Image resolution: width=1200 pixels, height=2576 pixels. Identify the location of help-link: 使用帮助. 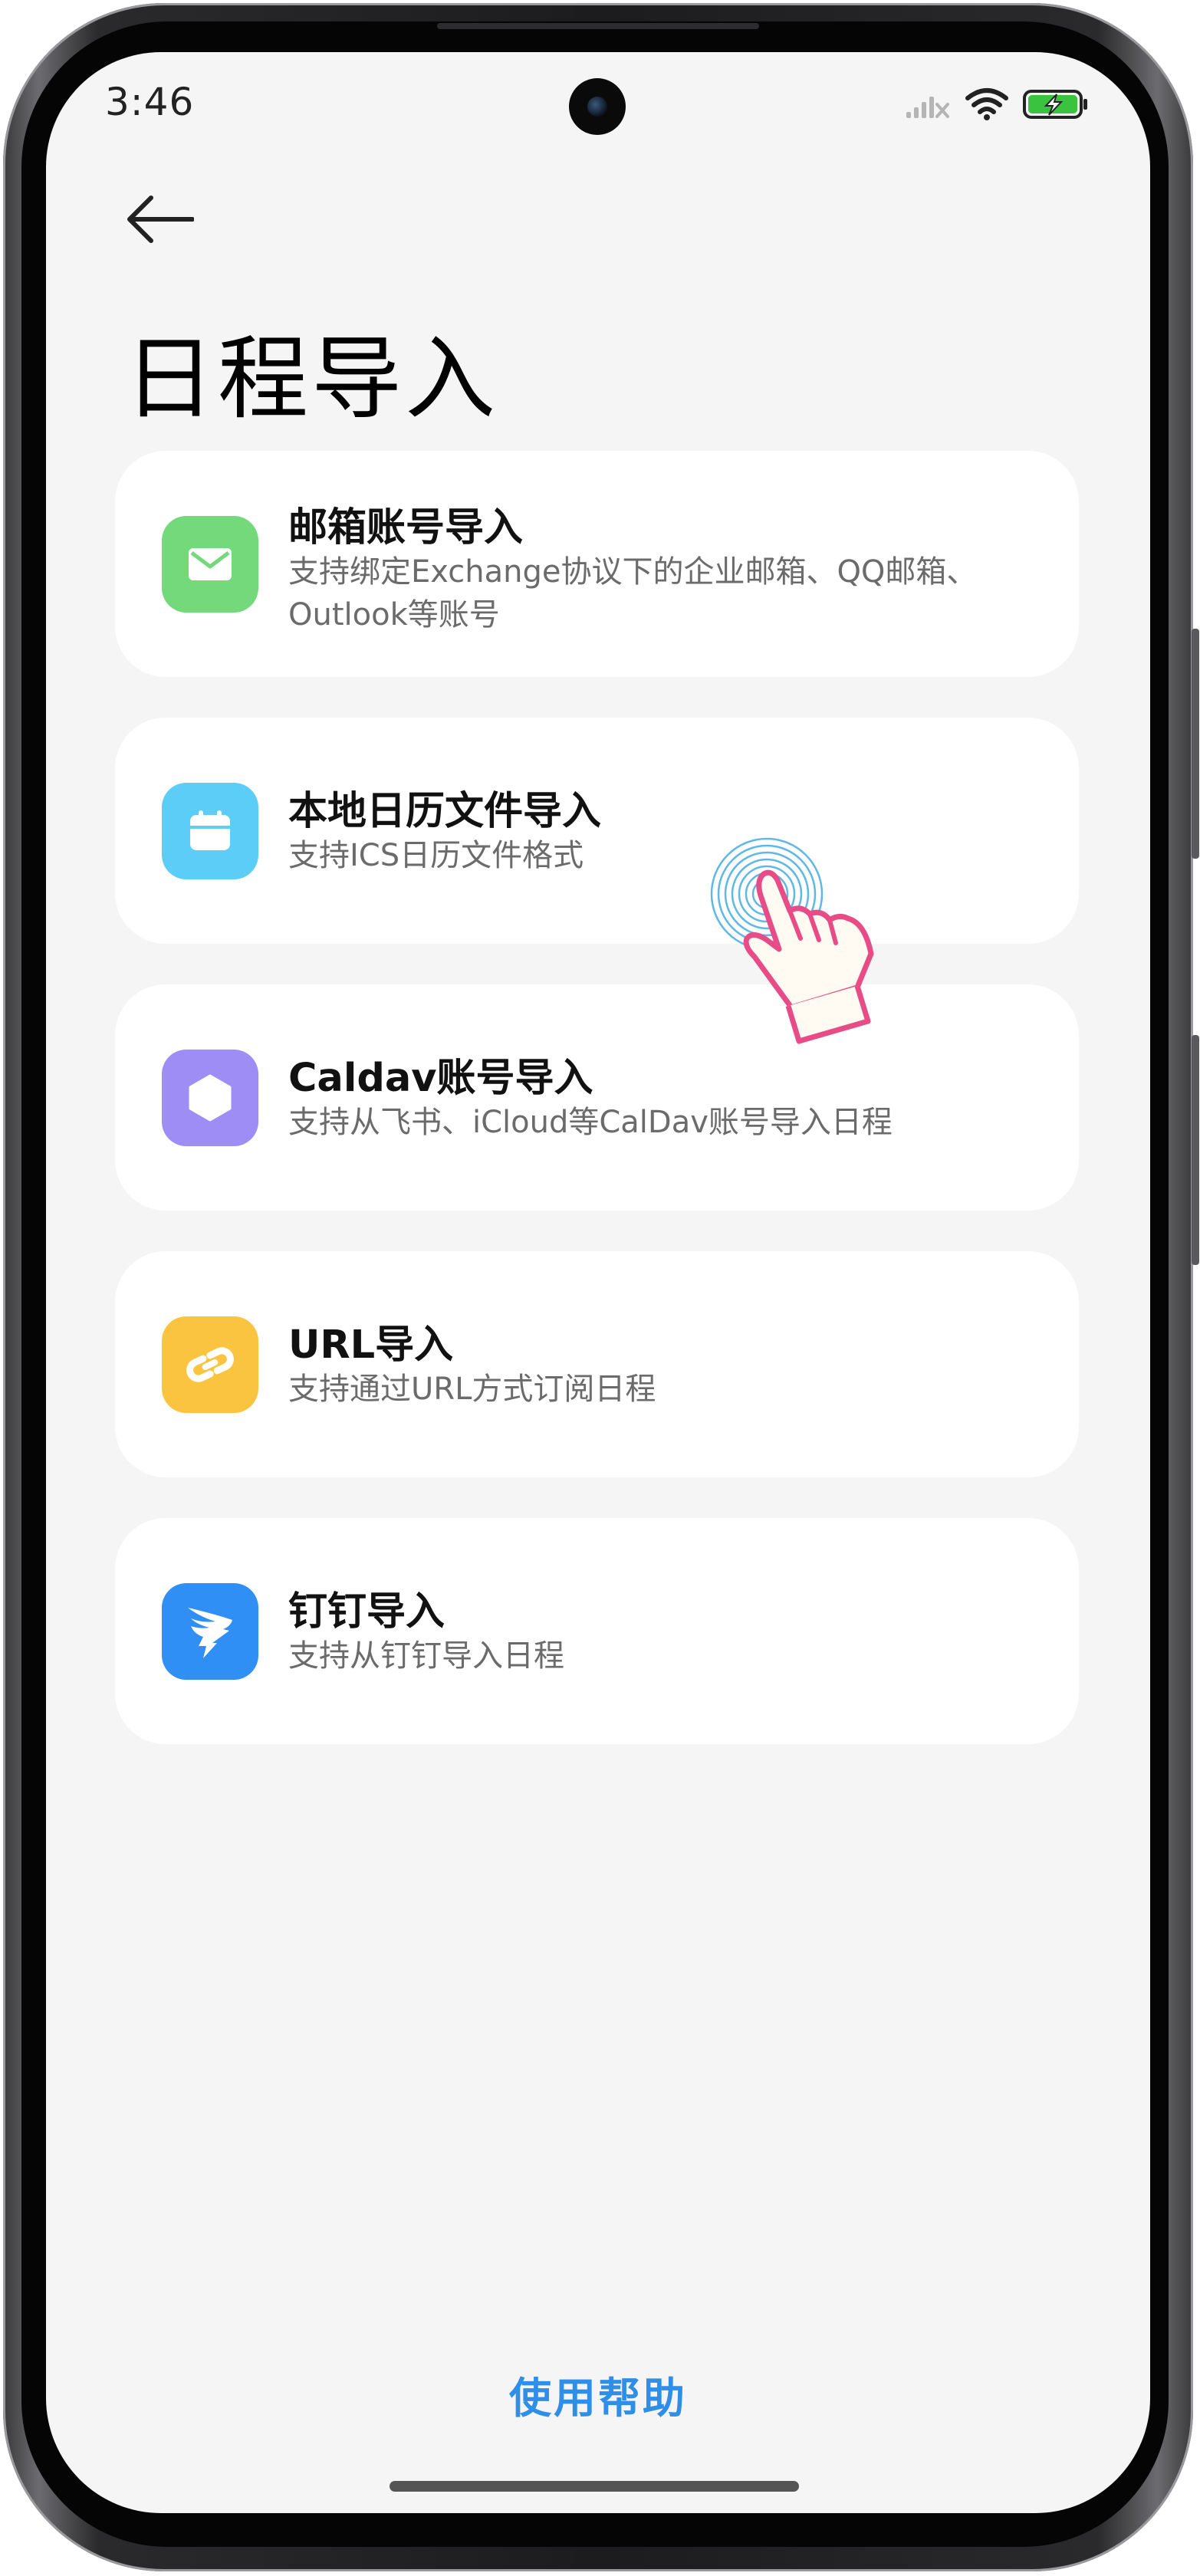
(598, 2395).